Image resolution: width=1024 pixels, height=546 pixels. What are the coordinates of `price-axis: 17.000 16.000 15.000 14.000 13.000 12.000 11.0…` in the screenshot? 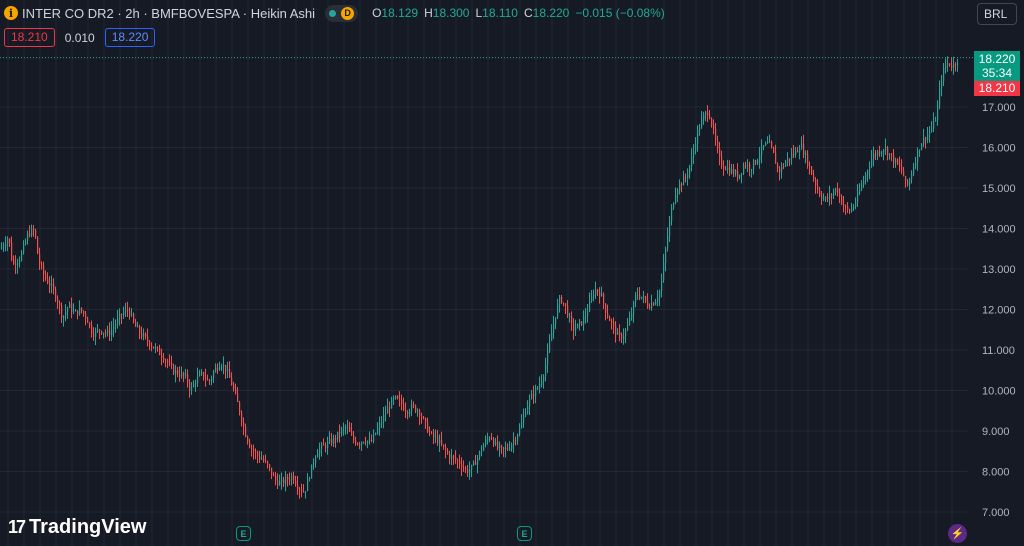 It's located at (999, 310).